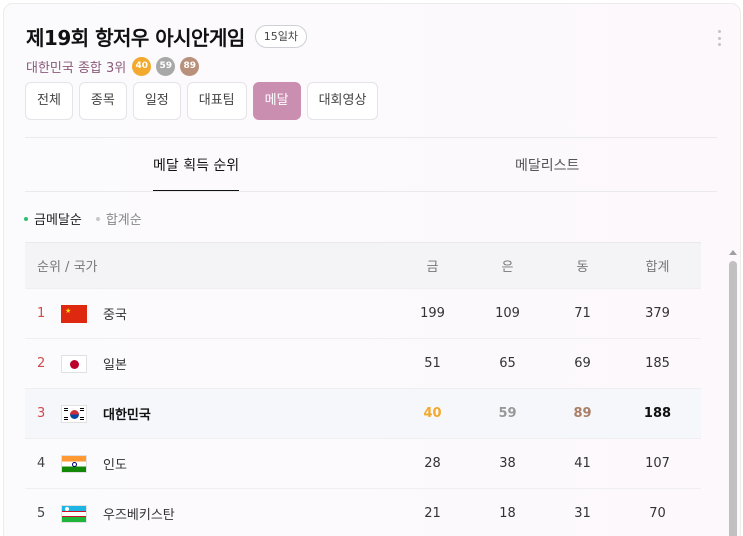 Image resolution: width=743 pixels, height=536 pixels. What do you see at coordinates (733, 398) in the screenshot?
I see `scrollbar-thumb` at bounding box center [733, 398].